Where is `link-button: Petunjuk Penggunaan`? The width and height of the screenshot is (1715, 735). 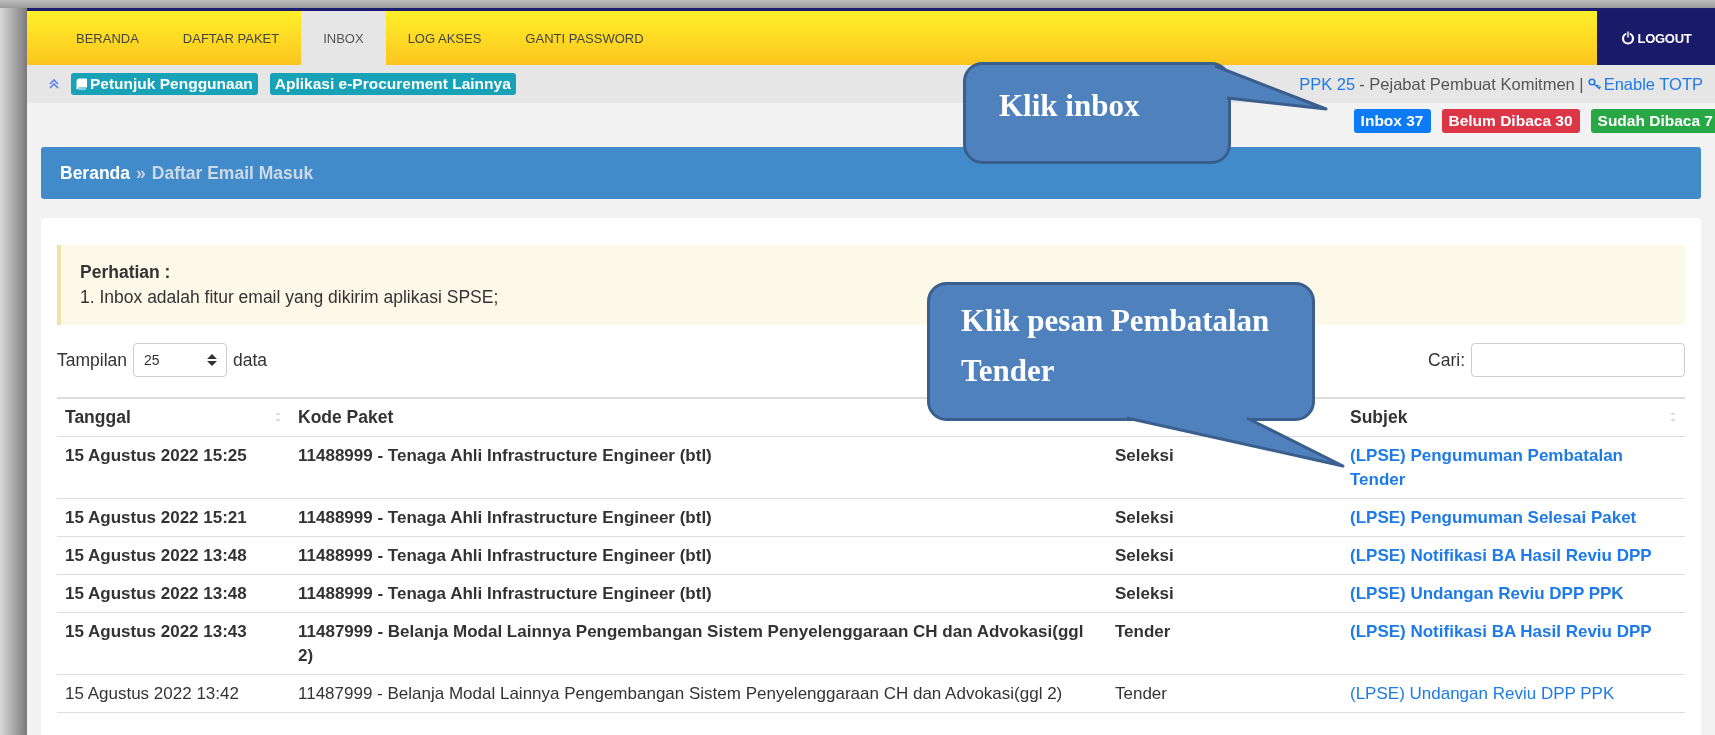 link-button: Petunjuk Penggunaan is located at coordinates (164, 84).